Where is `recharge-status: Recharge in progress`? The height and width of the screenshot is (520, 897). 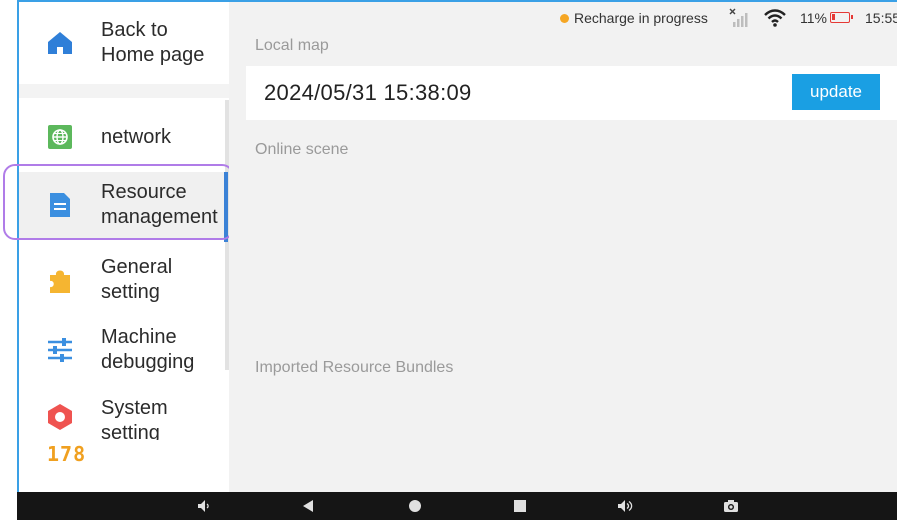
recharge-status: Recharge in progress is located at coordinates (641, 18).